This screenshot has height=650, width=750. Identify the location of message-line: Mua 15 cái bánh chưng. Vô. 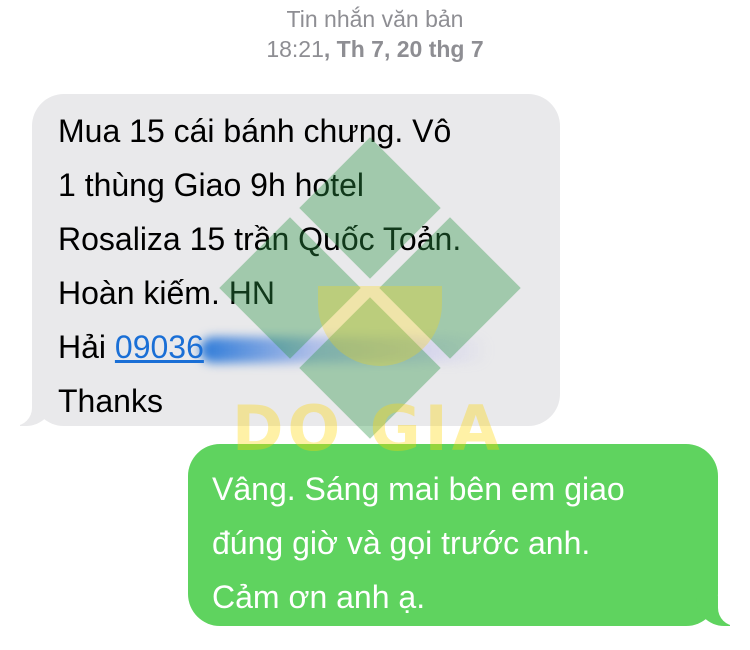
(255, 131).